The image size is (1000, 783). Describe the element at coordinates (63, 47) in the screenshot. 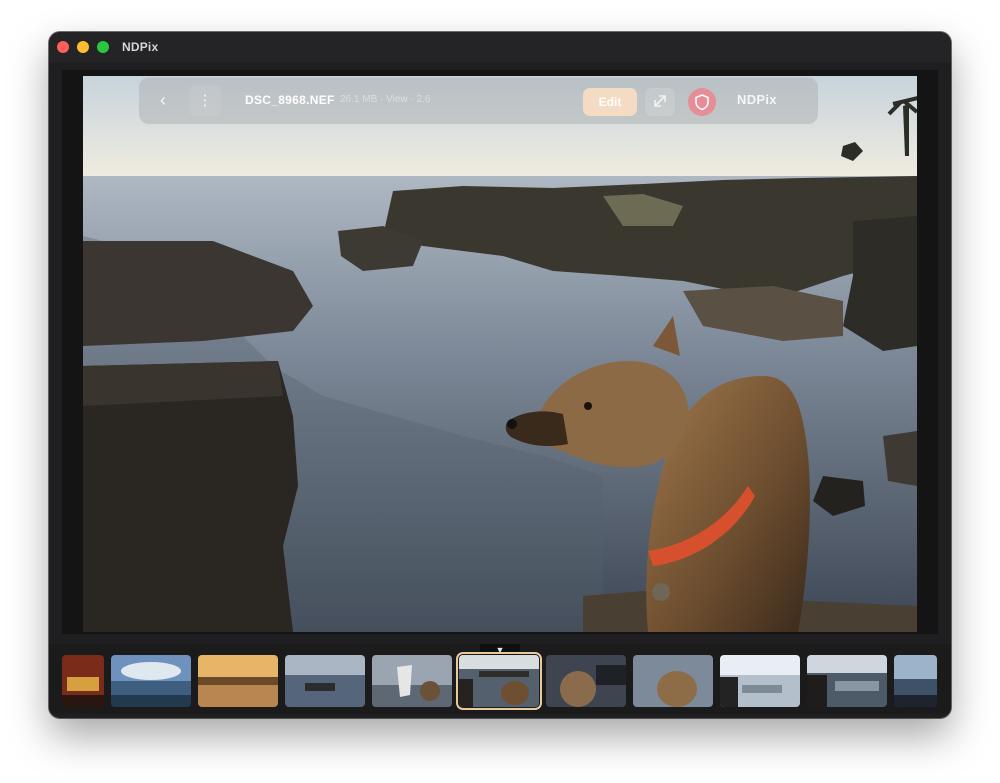

I see `close-window-button` at that location.